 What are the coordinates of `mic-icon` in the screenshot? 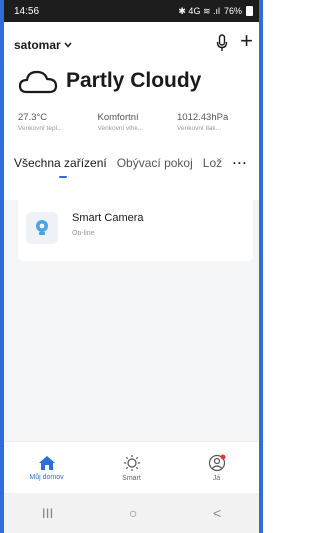 It's located at (222, 43).